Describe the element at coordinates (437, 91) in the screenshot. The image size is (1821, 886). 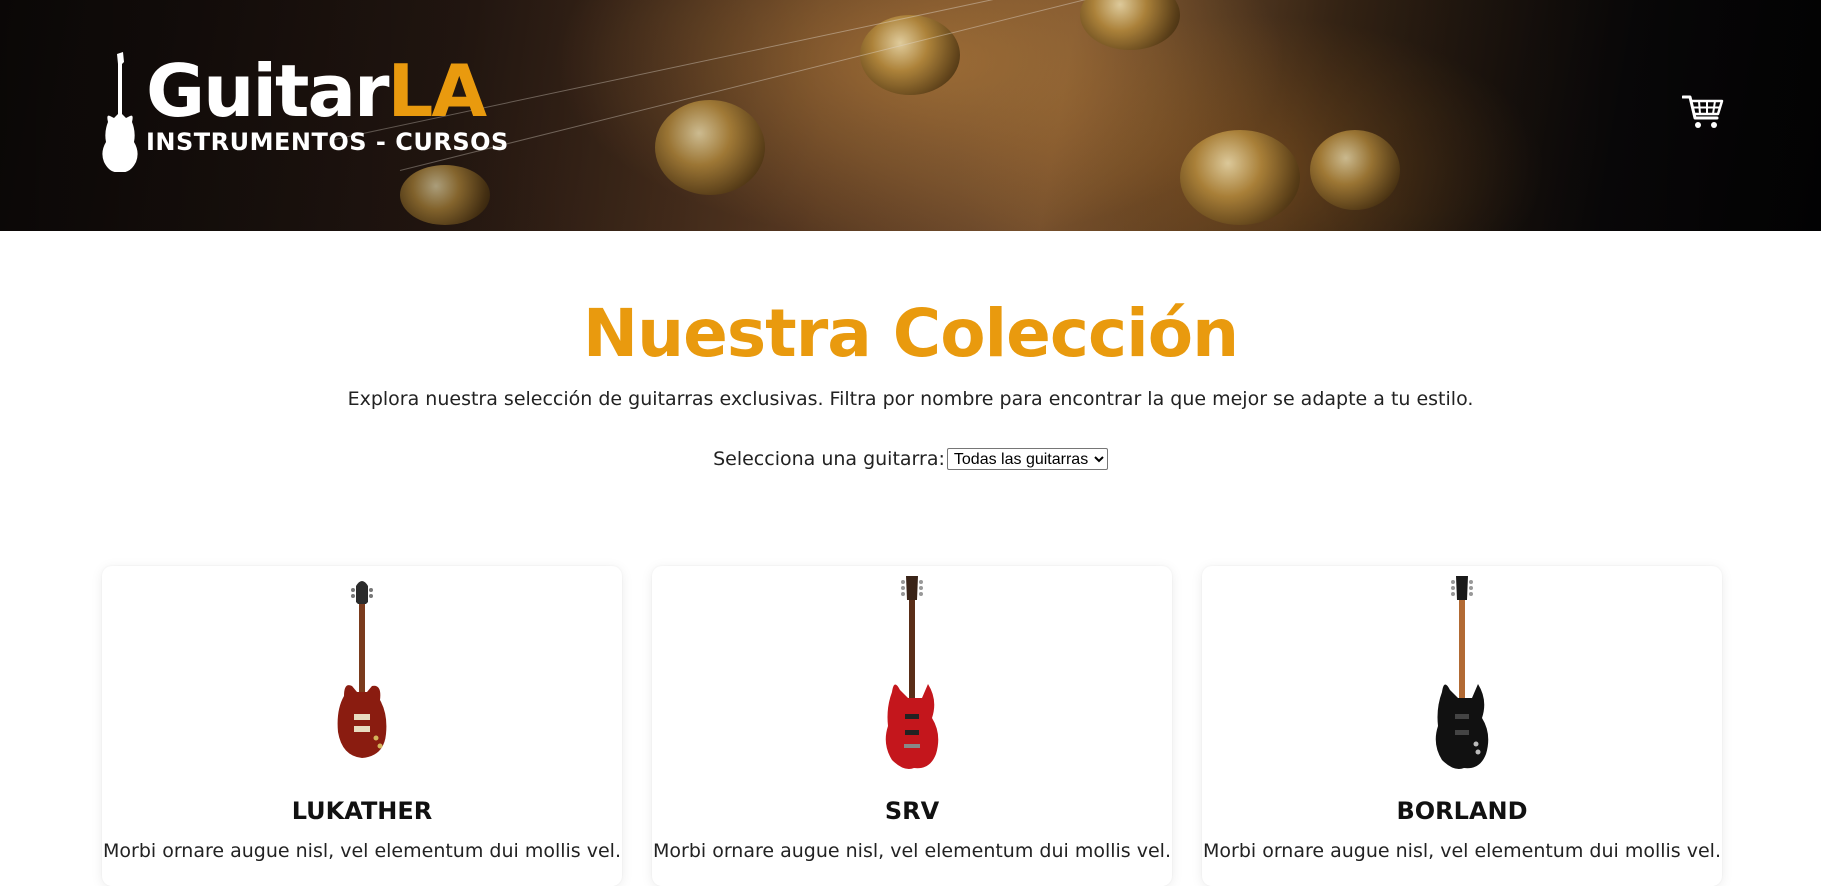
I see `logo-name-accent: LA` at that location.